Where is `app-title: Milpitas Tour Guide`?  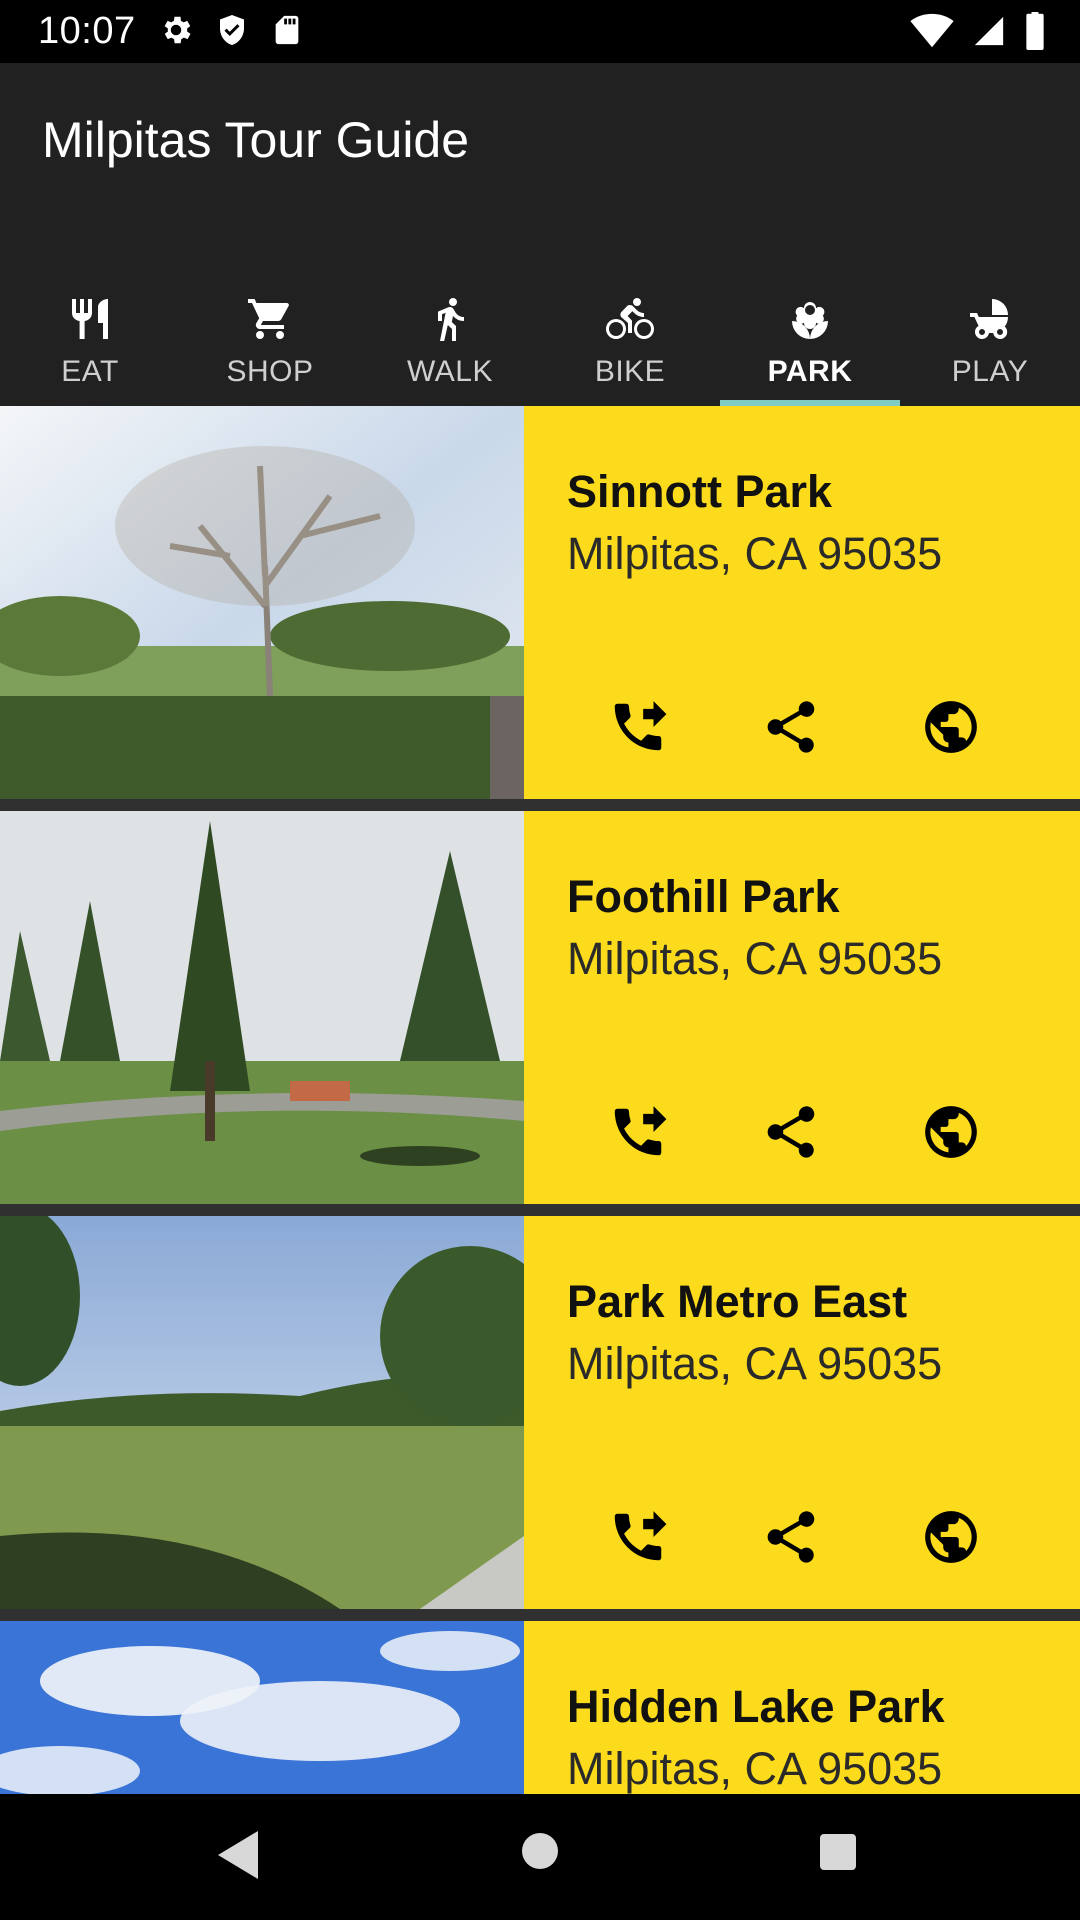
app-title: Milpitas Tour Guide is located at coordinates (256, 140).